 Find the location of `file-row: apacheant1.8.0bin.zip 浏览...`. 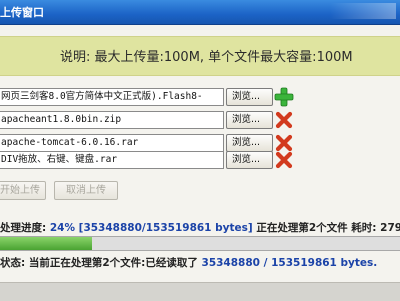

file-row: apacheant1.8.0bin.zip 浏览... is located at coordinates (200, 120).